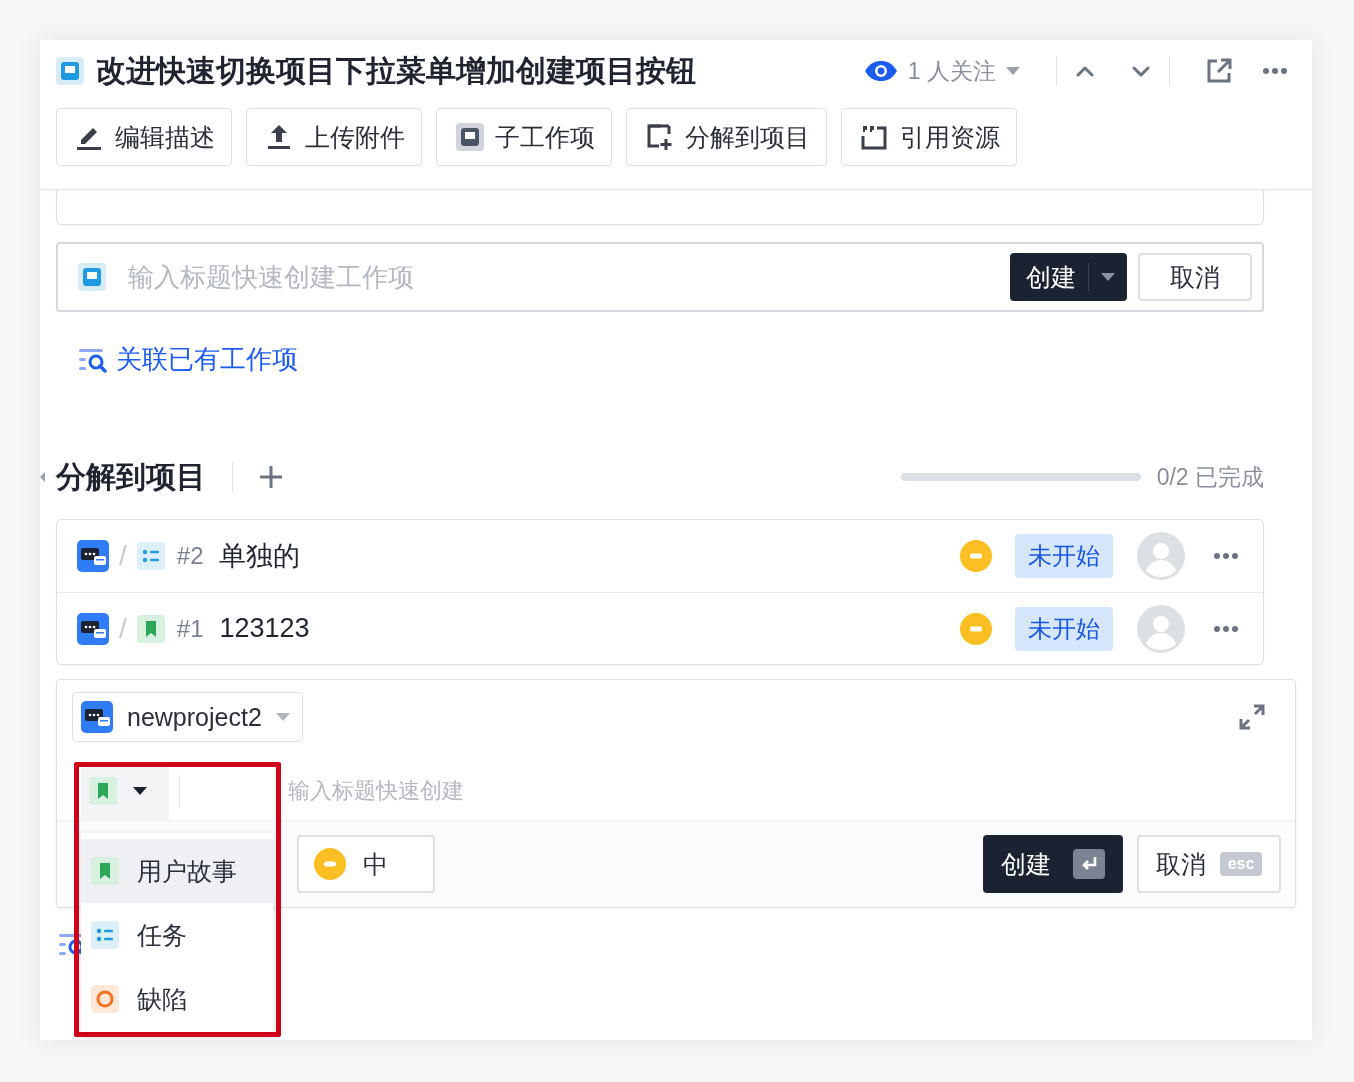 The image size is (1354, 1082). I want to click on expand-icon, so click(1252, 717).